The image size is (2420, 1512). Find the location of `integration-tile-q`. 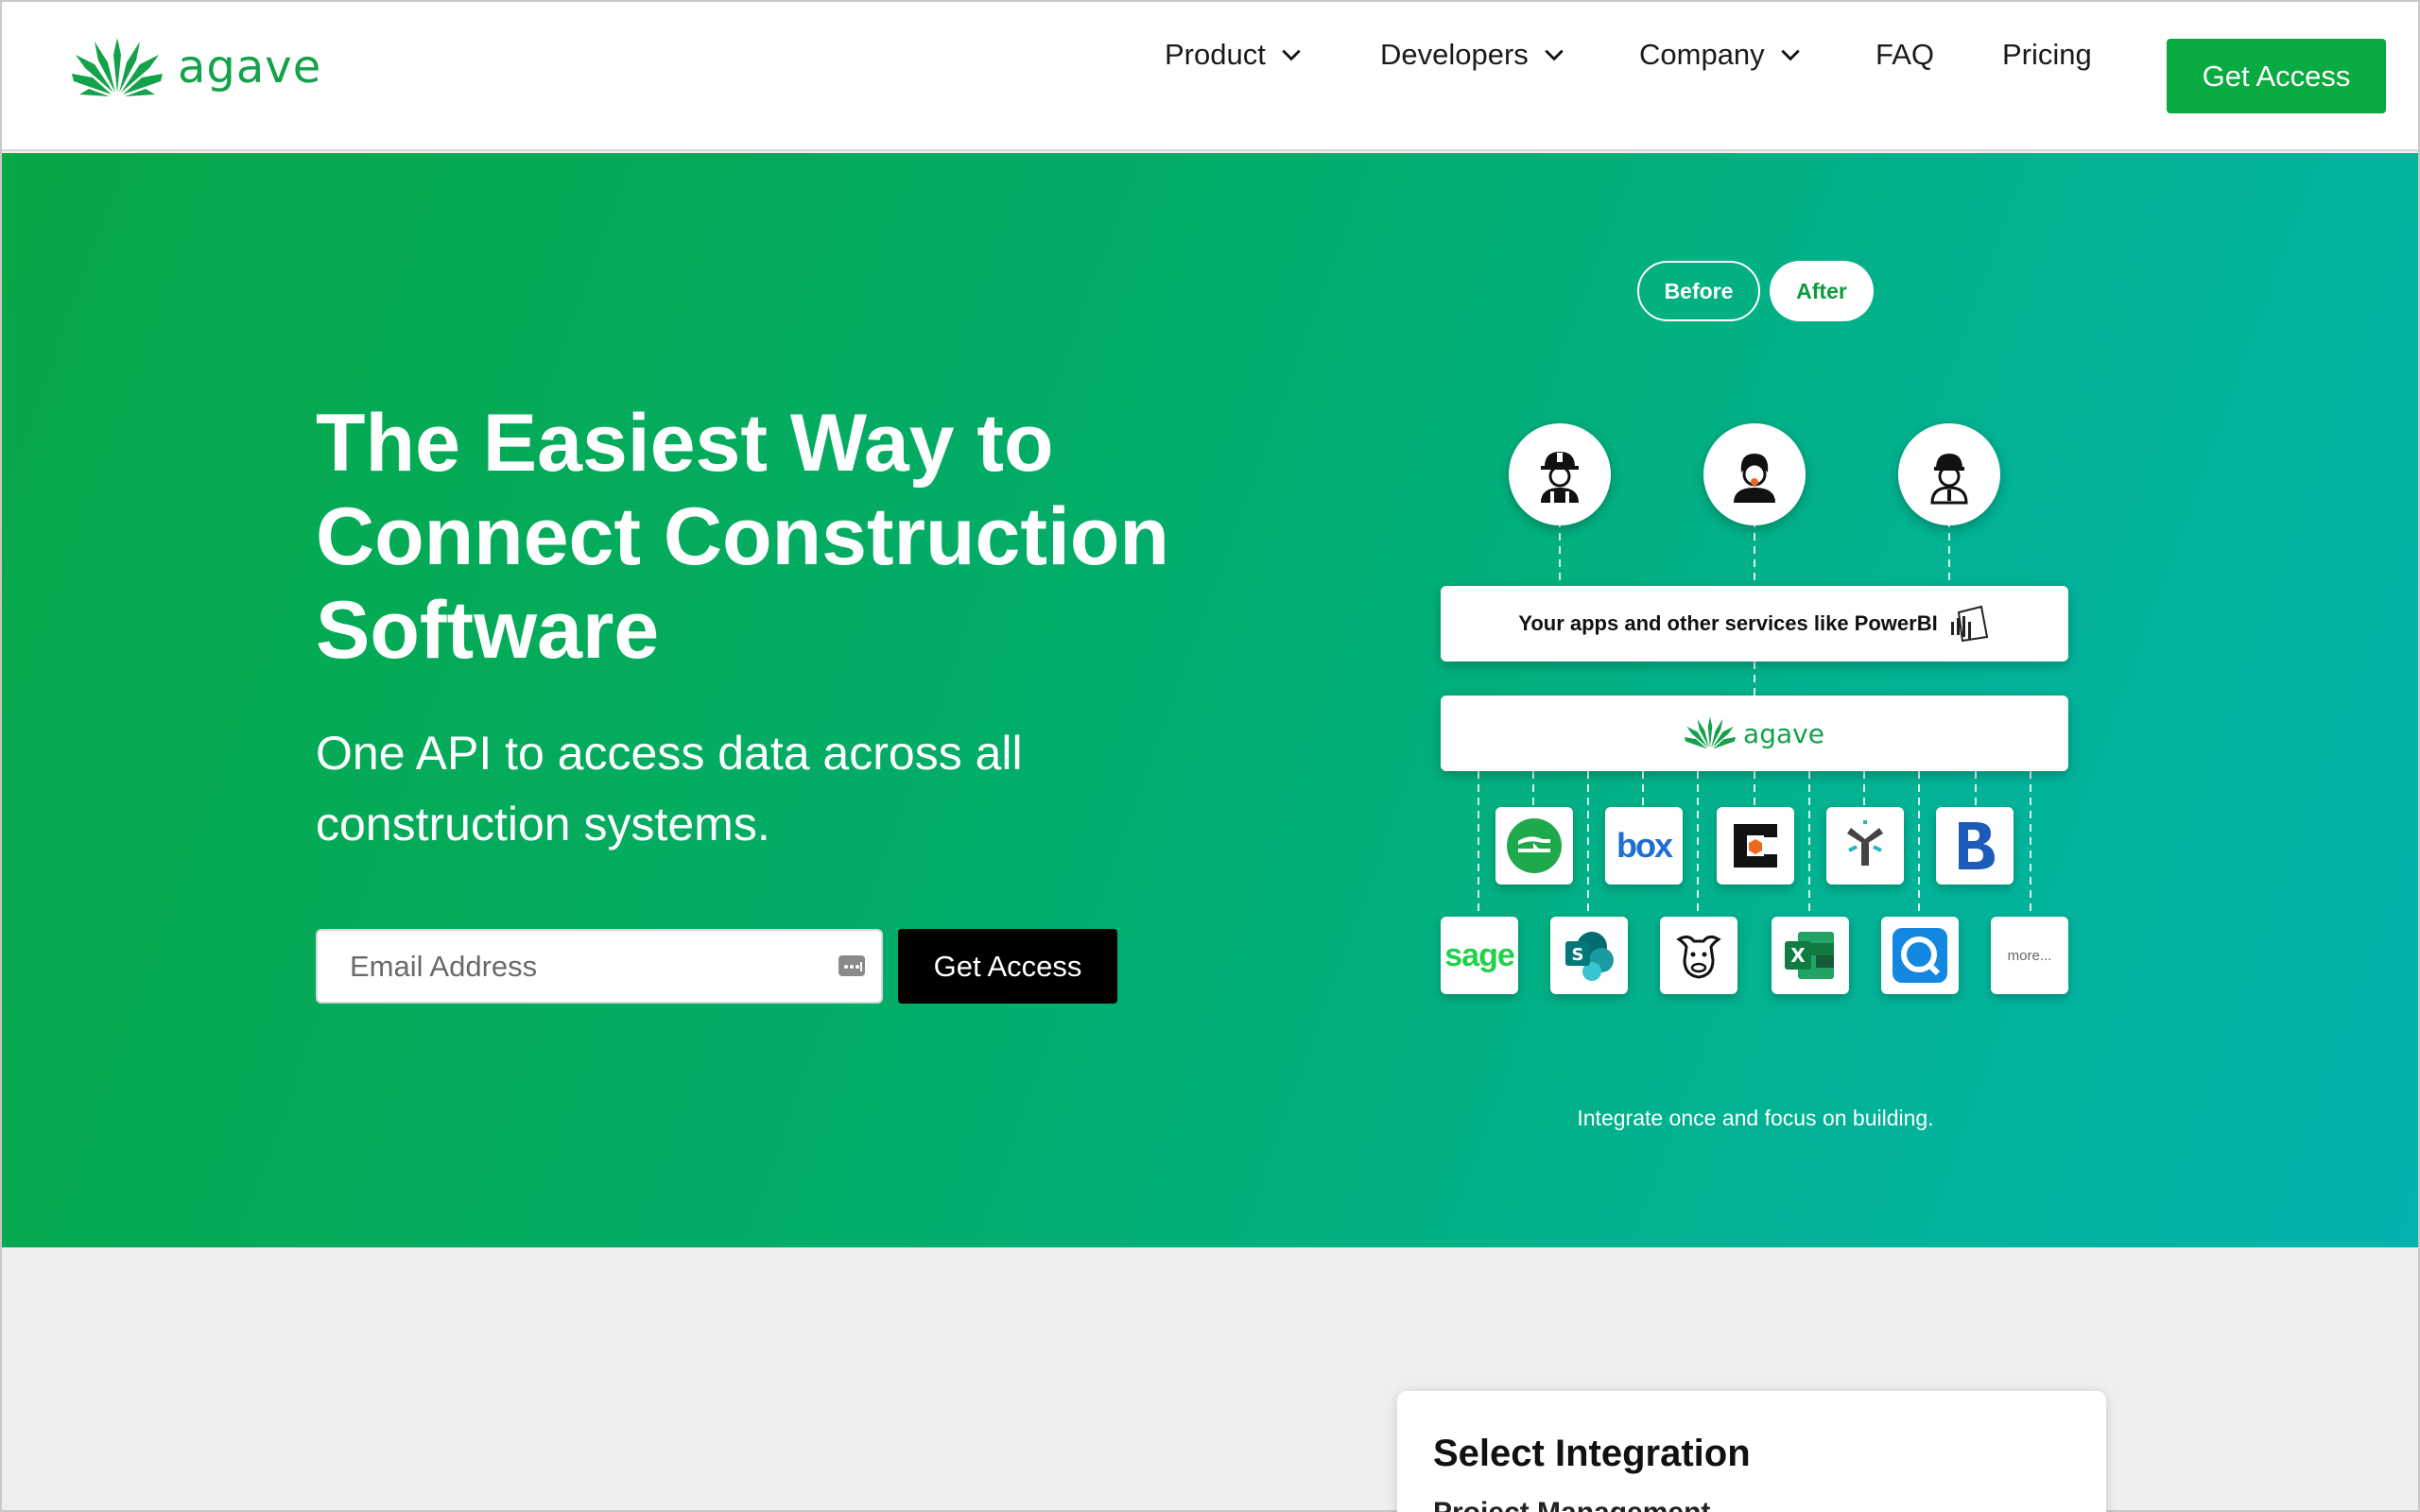

integration-tile-q is located at coordinates (1920, 955).